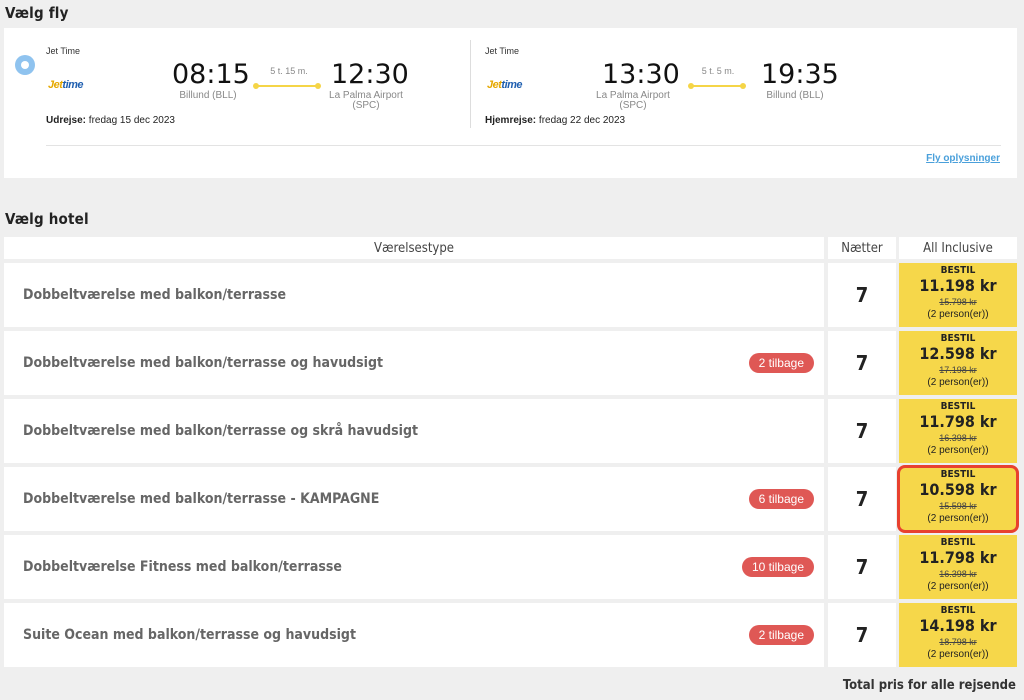  I want to click on flight-radio-button, so click(25, 65).